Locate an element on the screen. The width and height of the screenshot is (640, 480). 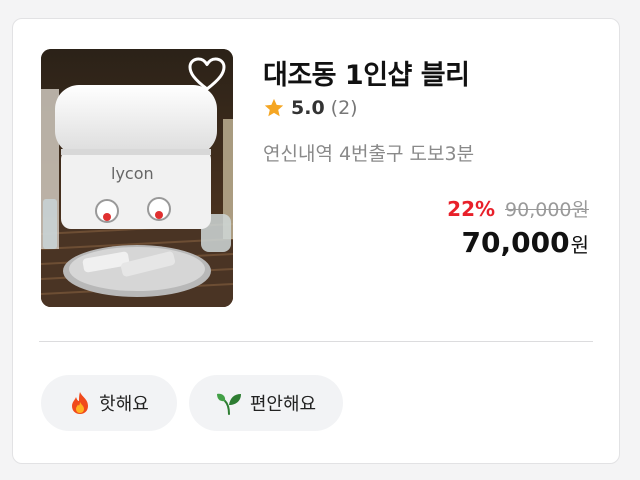
location-text: 연신내역 4번출구 도보3분 is located at coordinates (369, 154).